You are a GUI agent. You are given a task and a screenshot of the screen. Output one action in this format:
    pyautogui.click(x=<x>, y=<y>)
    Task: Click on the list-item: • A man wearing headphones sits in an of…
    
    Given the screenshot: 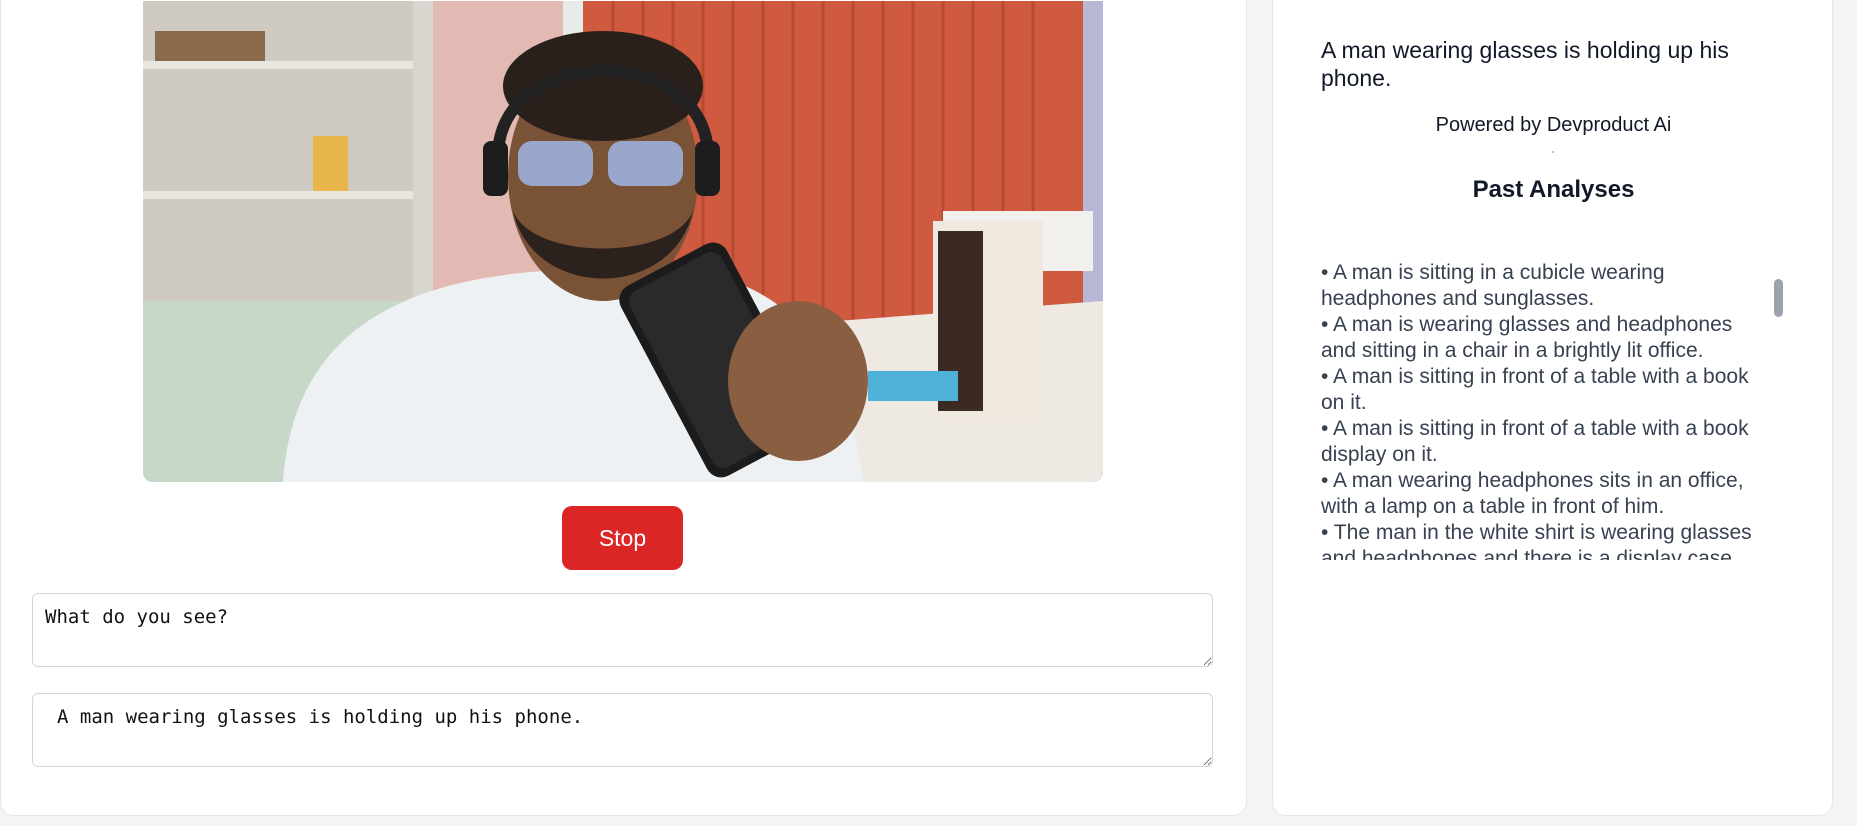 What is the action you would take?
    pyautogui.click(x=1532, y=493)
    